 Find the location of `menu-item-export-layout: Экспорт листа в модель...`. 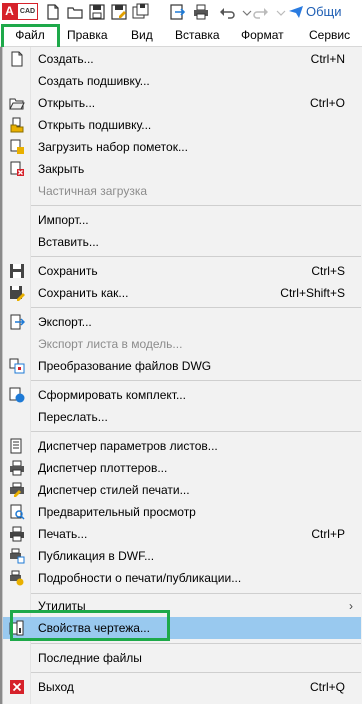

menu-item-export-layout: Экспорт листа в модель... is located at coordinates (182, 344).